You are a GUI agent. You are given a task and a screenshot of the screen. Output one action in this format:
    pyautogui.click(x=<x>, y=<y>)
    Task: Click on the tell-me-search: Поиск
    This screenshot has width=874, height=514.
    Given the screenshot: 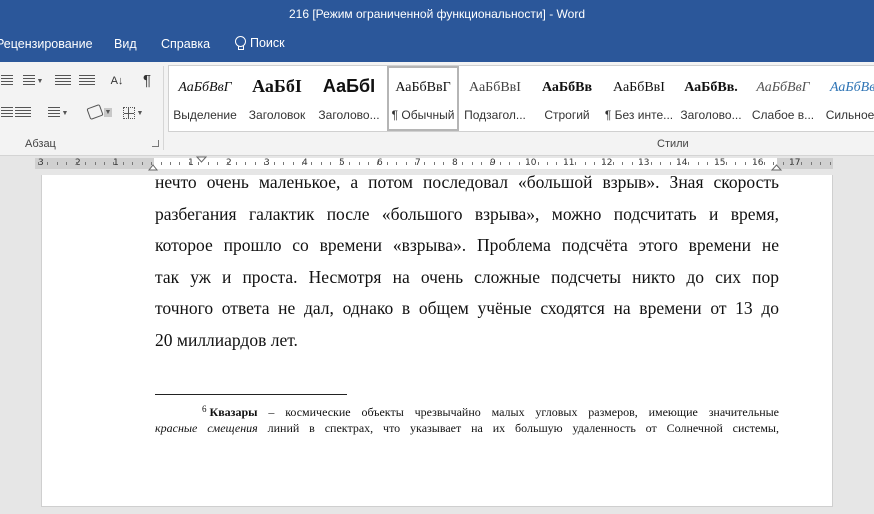 What is the action you would take?
    pyautogui.click(x=259, y=43)
    